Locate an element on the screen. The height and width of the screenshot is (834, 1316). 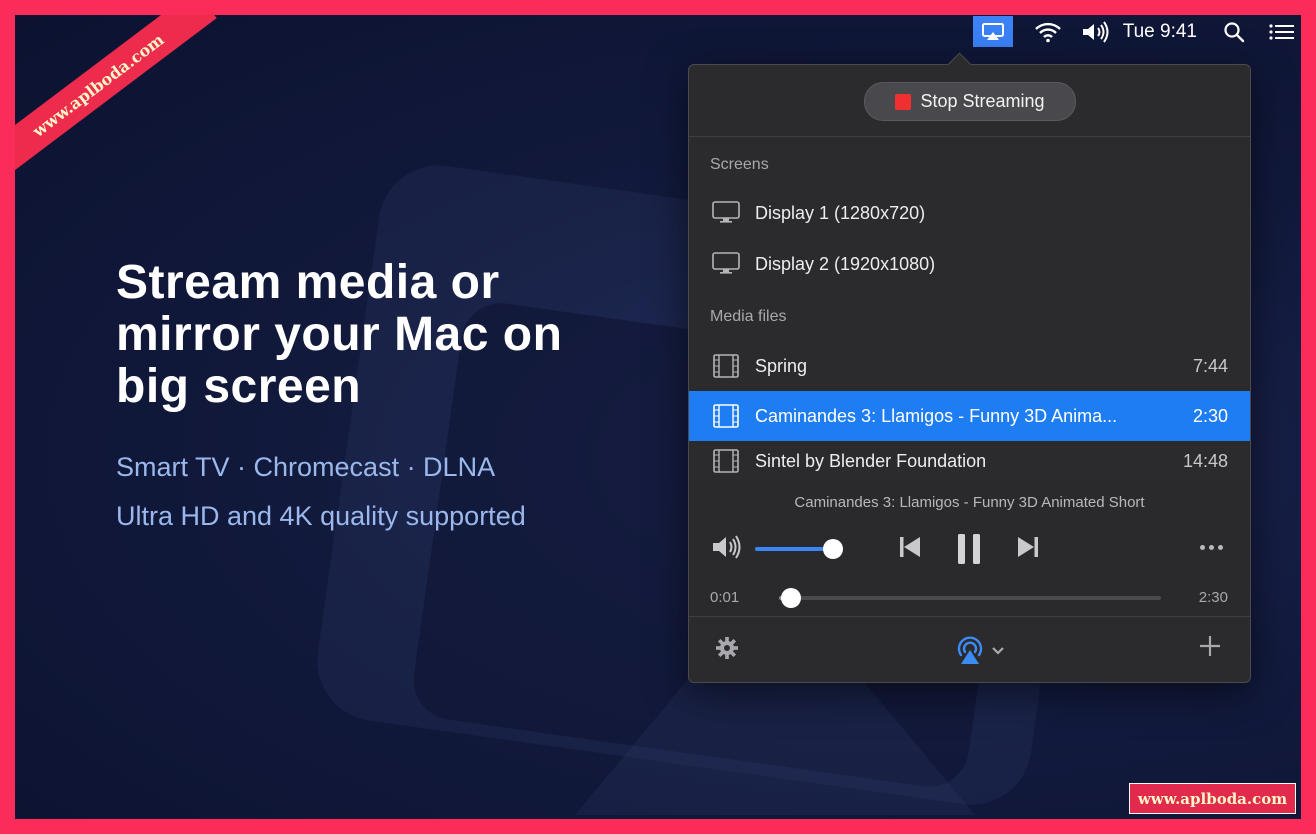
divider is located at coordinates (969, 136).